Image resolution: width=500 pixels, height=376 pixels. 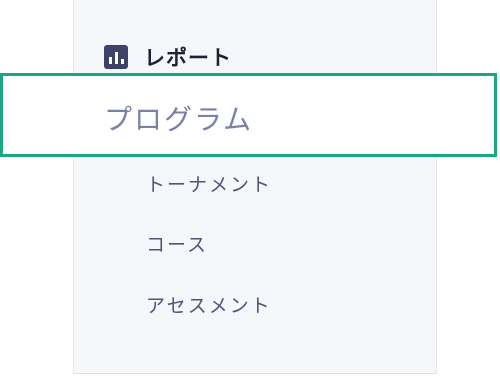 What do you see at coordinates (209, 183) in the screenshot?
I see `nav-item-tournaments: トーナメント` at bounding box center [209, 183].